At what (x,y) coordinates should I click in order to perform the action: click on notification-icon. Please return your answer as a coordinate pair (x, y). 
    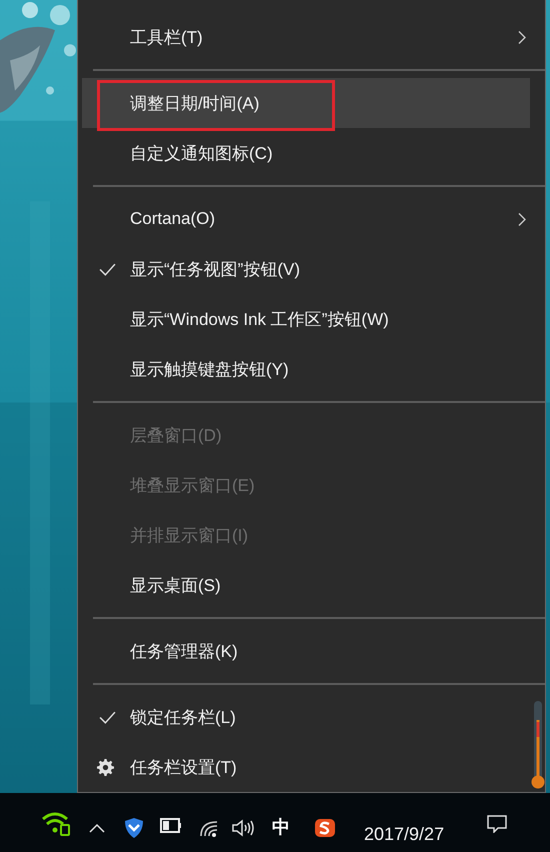
    Looking at the image, I should click on (497, 824).